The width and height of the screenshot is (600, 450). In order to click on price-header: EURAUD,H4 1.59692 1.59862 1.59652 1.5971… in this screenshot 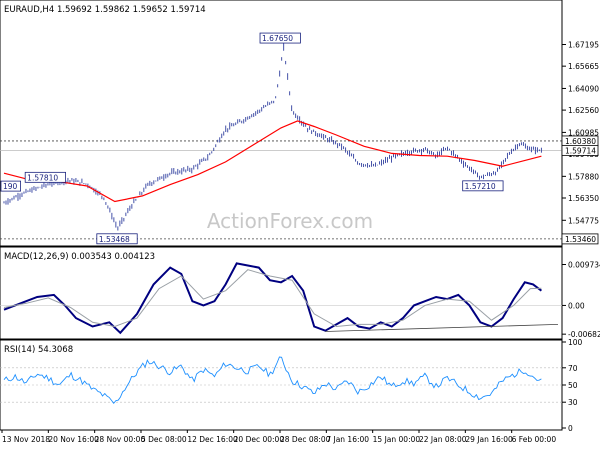, I will do `click(105, 10)`.